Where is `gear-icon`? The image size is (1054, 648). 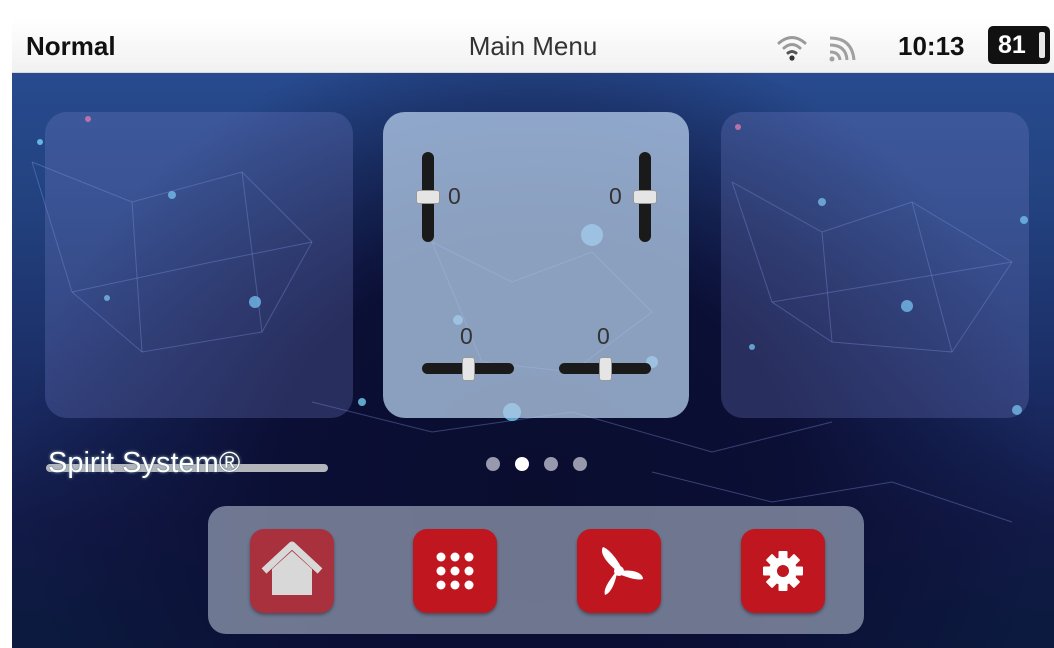
gear-icon is located at coordinates (783, 571).